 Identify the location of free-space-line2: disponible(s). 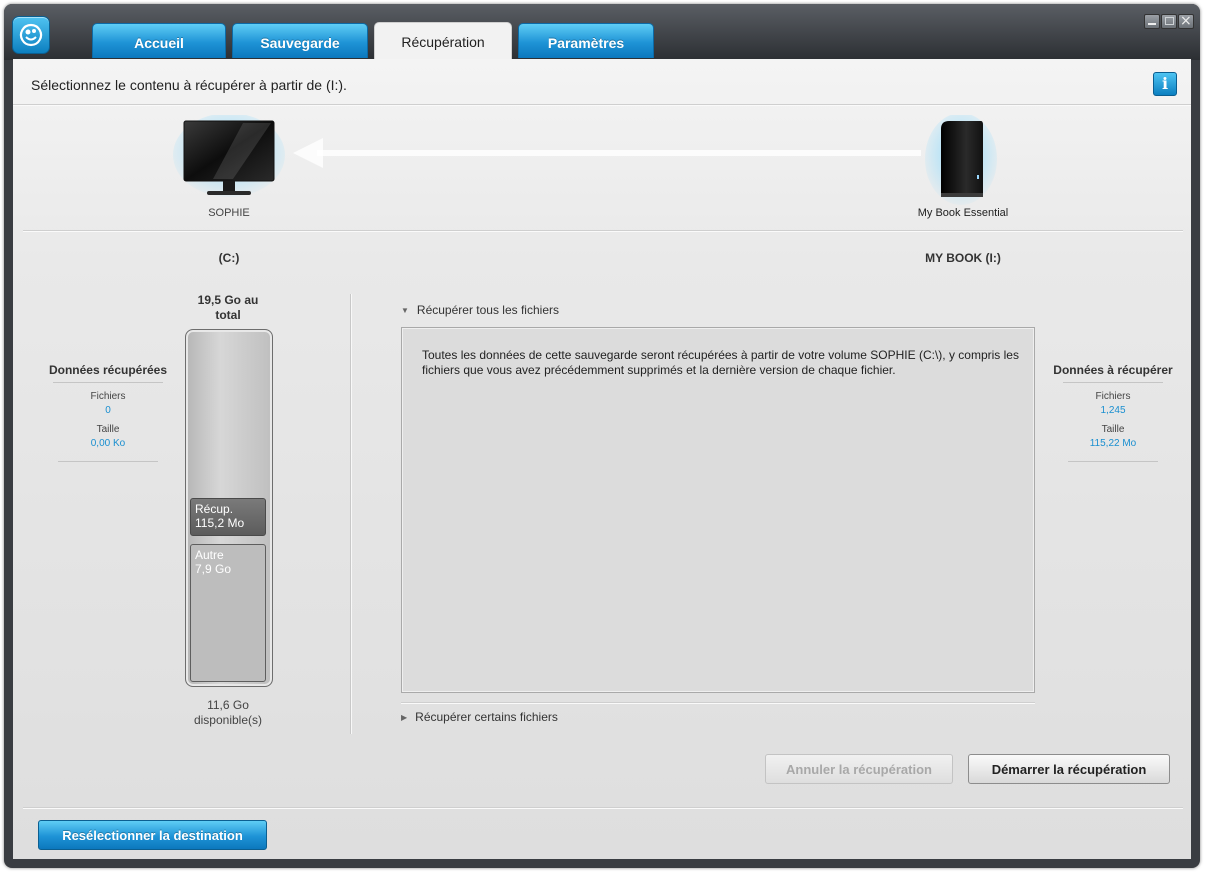
(228, 720).